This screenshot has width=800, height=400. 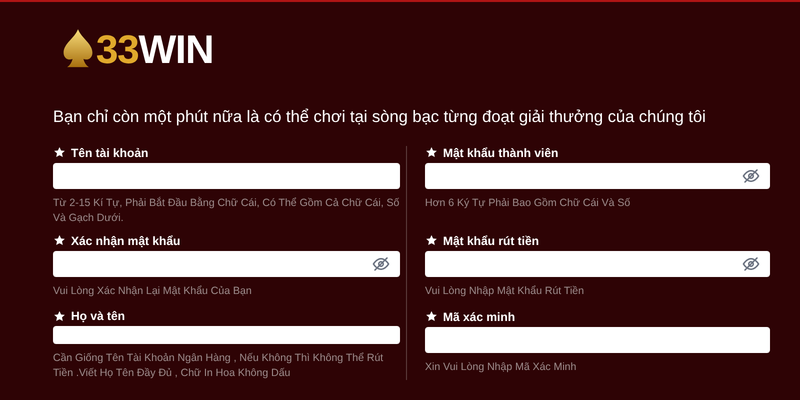 I want to click on field-hint: Cần Giống Tên Tài Khoản Ngân Hàng , Nếu Không Thì Không Thể Rút Tiền .Viết Họ Tên Đầy Đủ , Chữ In Hoa Không Dấu, so click(x=218, y=365).